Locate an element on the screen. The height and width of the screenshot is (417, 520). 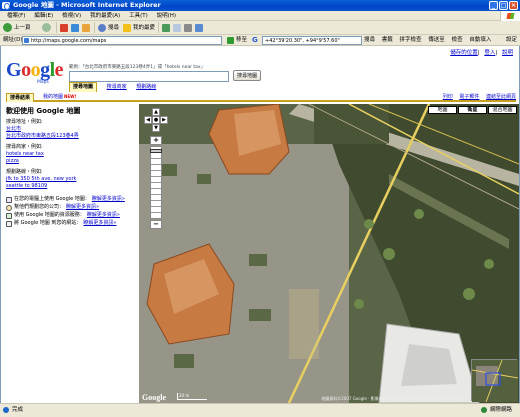
go-button: 移至 is located at coordinates (237, 40).